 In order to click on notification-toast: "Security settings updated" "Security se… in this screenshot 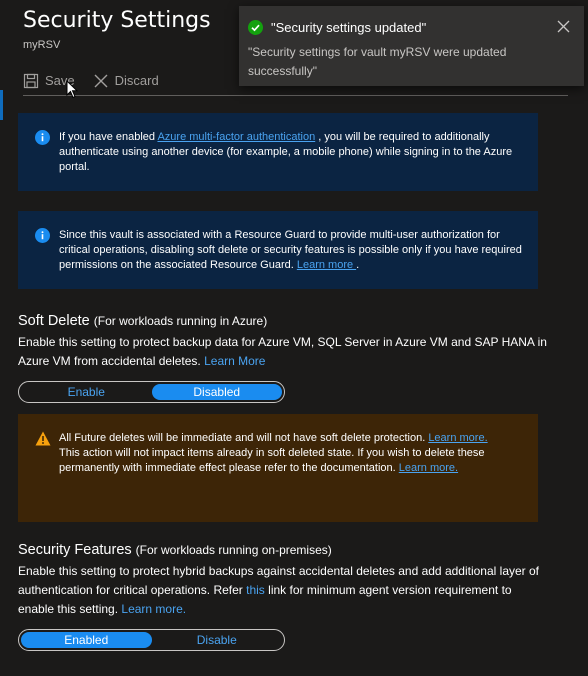, I will do `click(411, 46)`.